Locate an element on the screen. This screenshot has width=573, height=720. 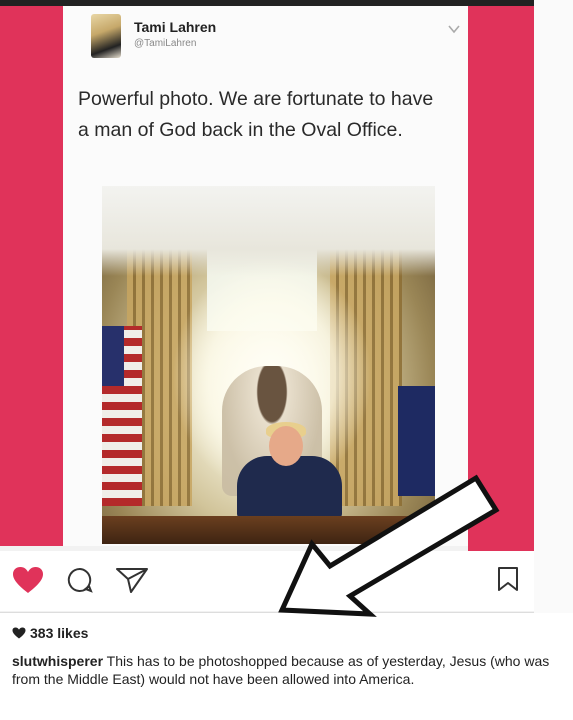
send-icon is located at coordinates (132, 580).